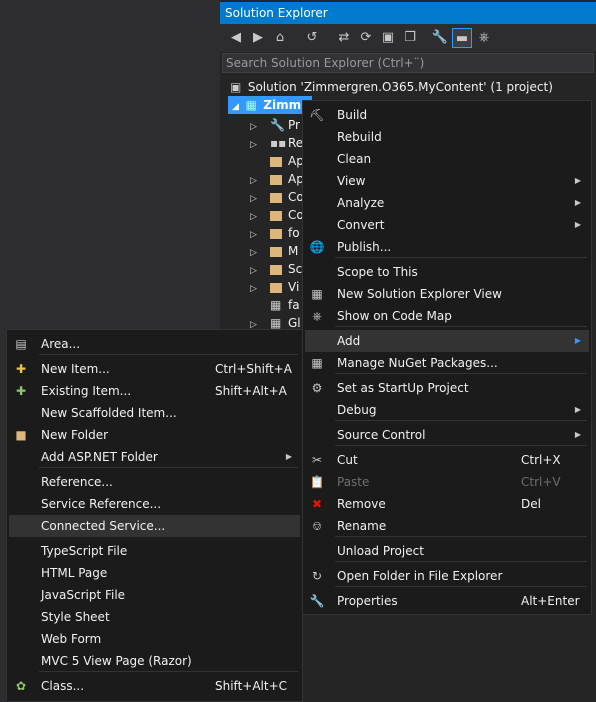 This screenshot has height=702, width=596. Describe the element at coordinates (344, 38) in the screenshot. I see `sync-icon: ⇄` at that location.